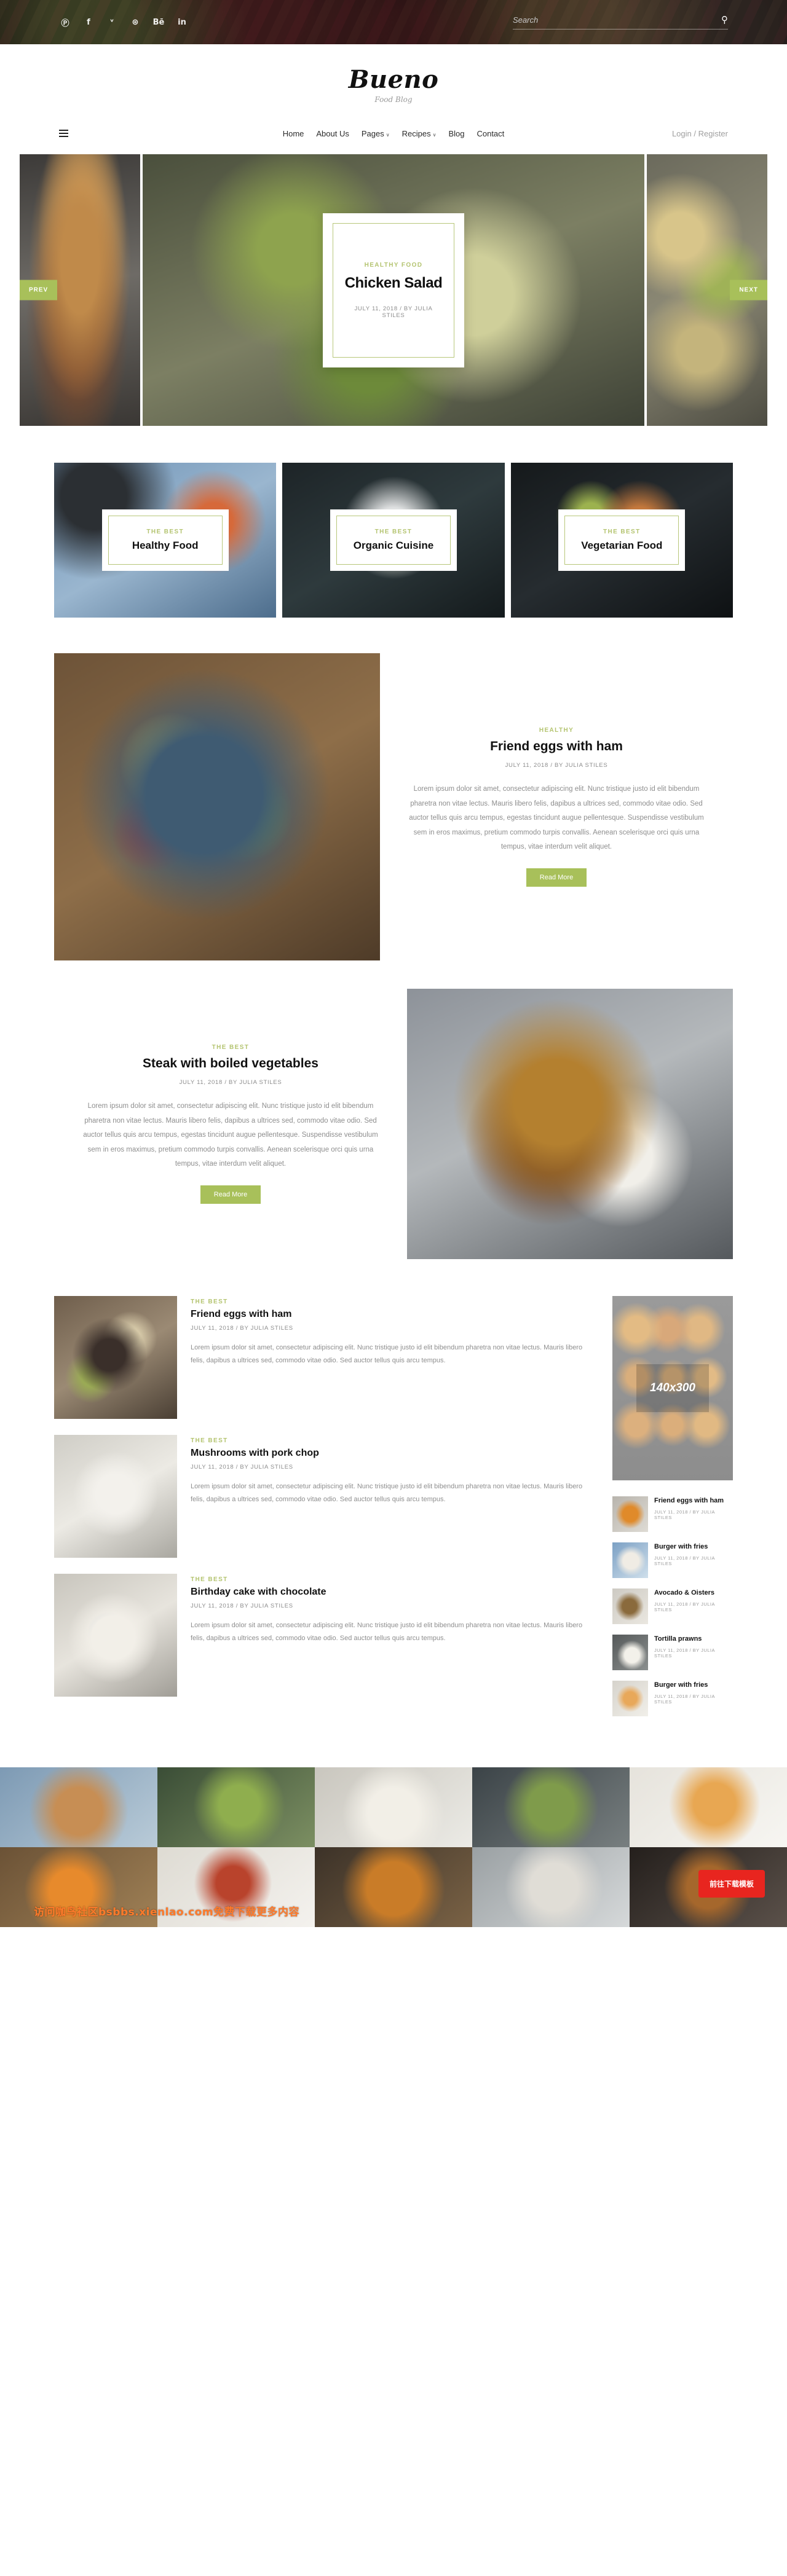 The height and width of the screenshot is (2576, 787). I want to click on feature-title: Friend eggs with ham, so click(556, 746).